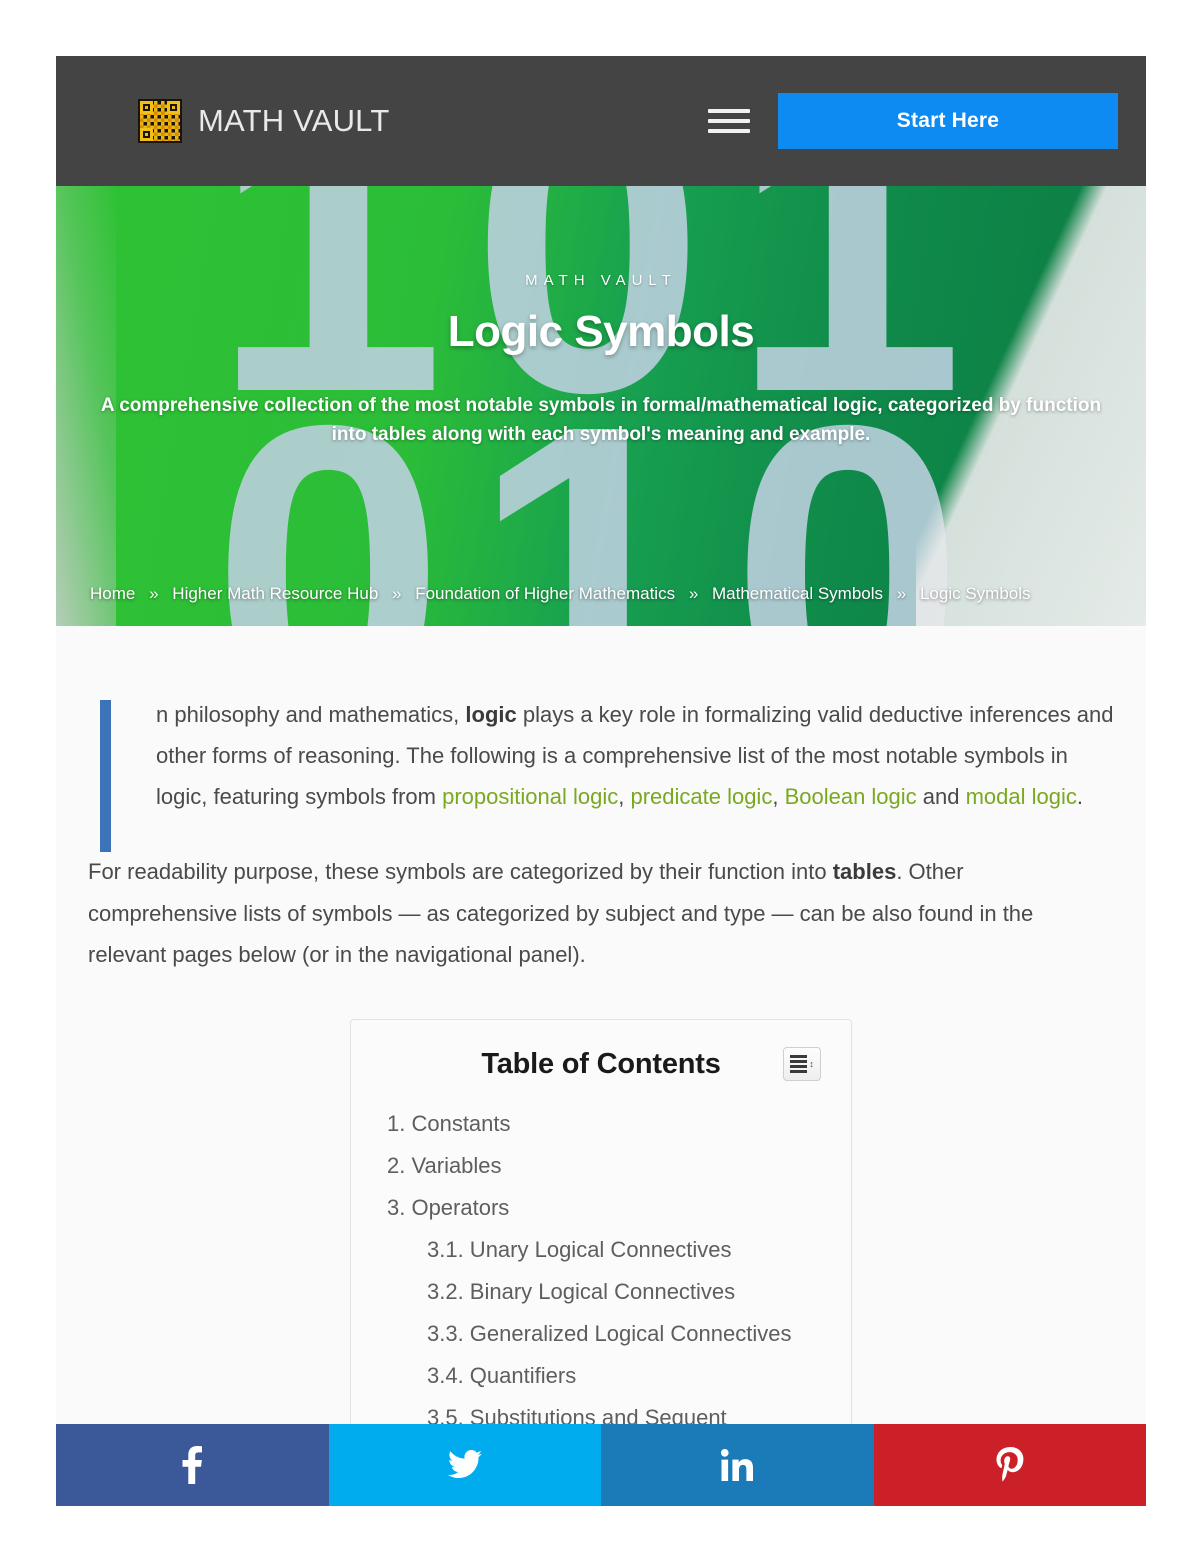 The height and width of the screenshot is (1553, 1200). I want to click on brand: MATH VAULT, so click(263, 121).